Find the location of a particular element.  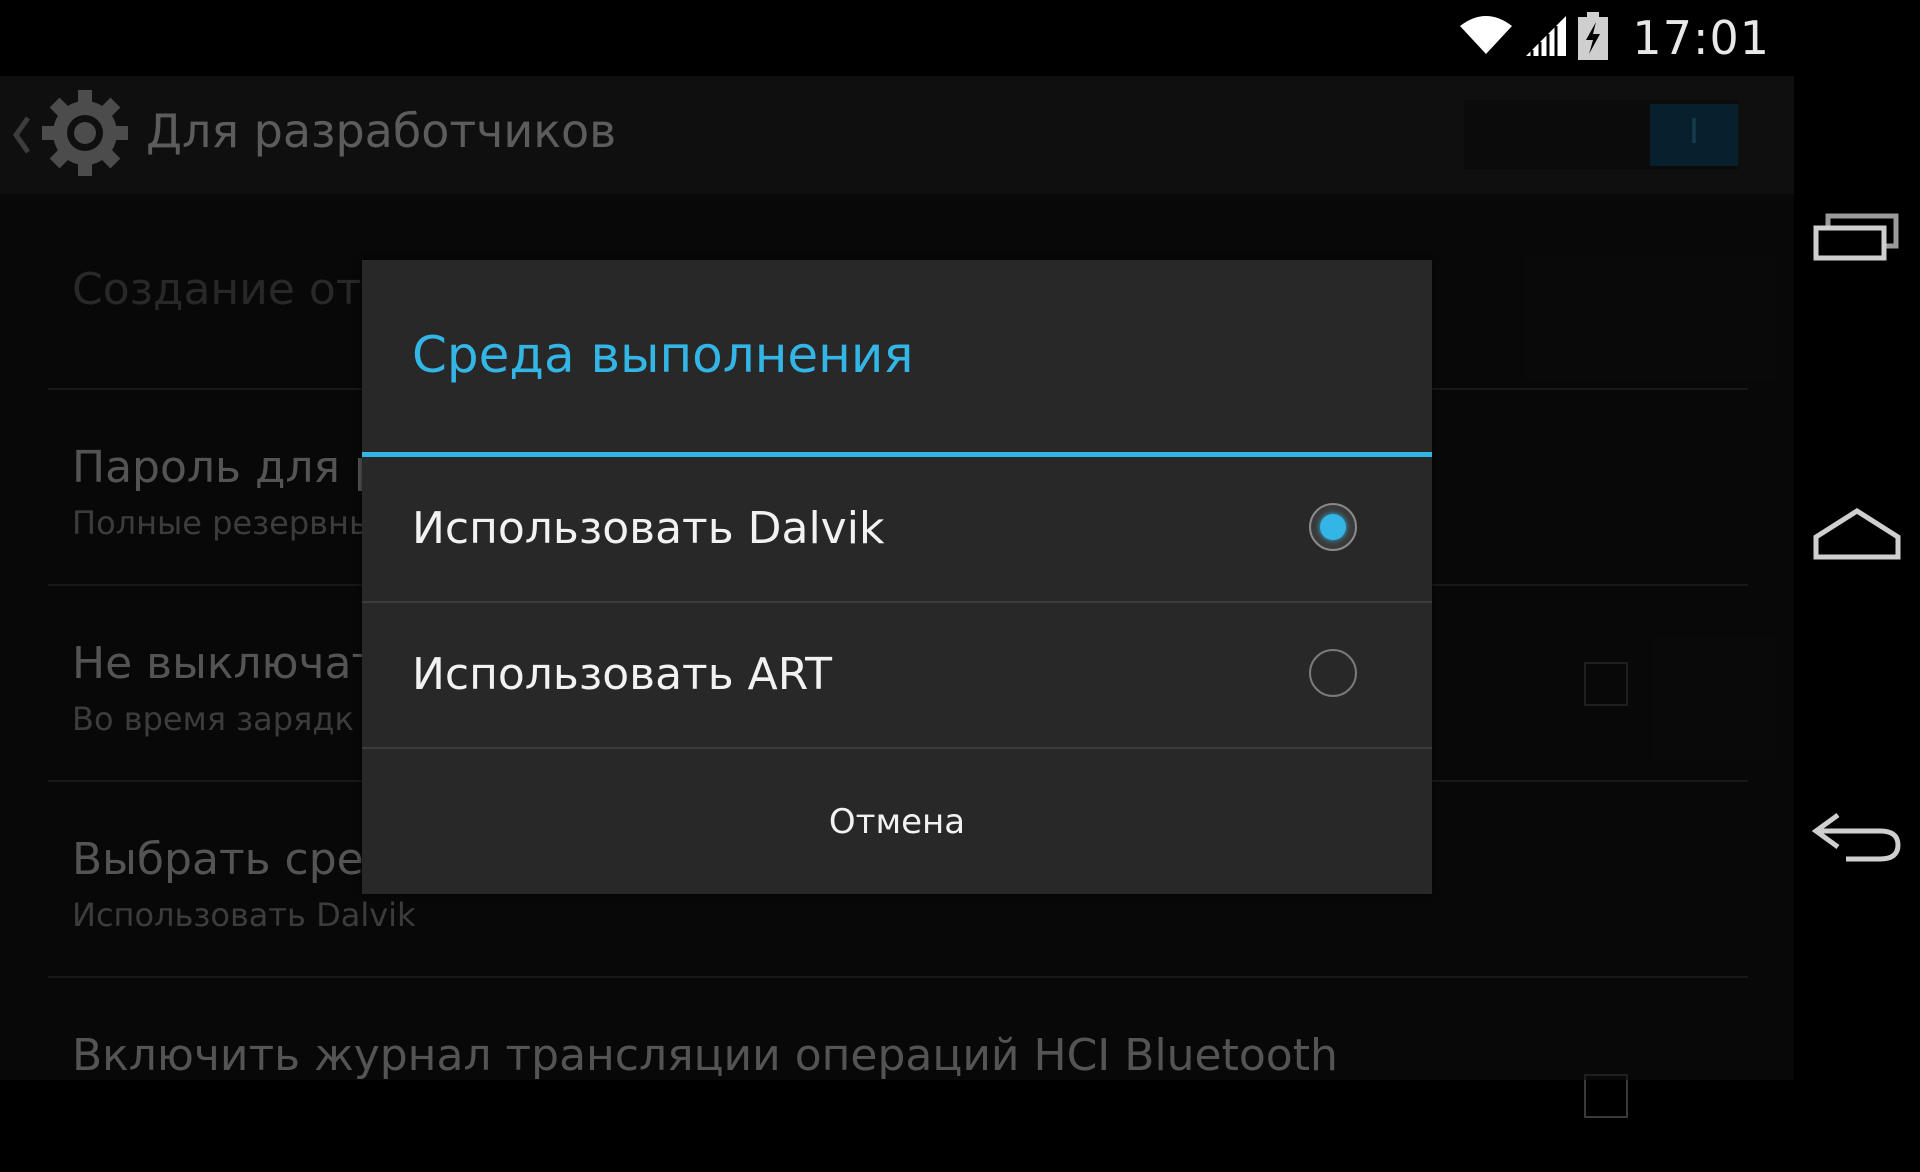

back-button is located at coordinates (1857, 839).